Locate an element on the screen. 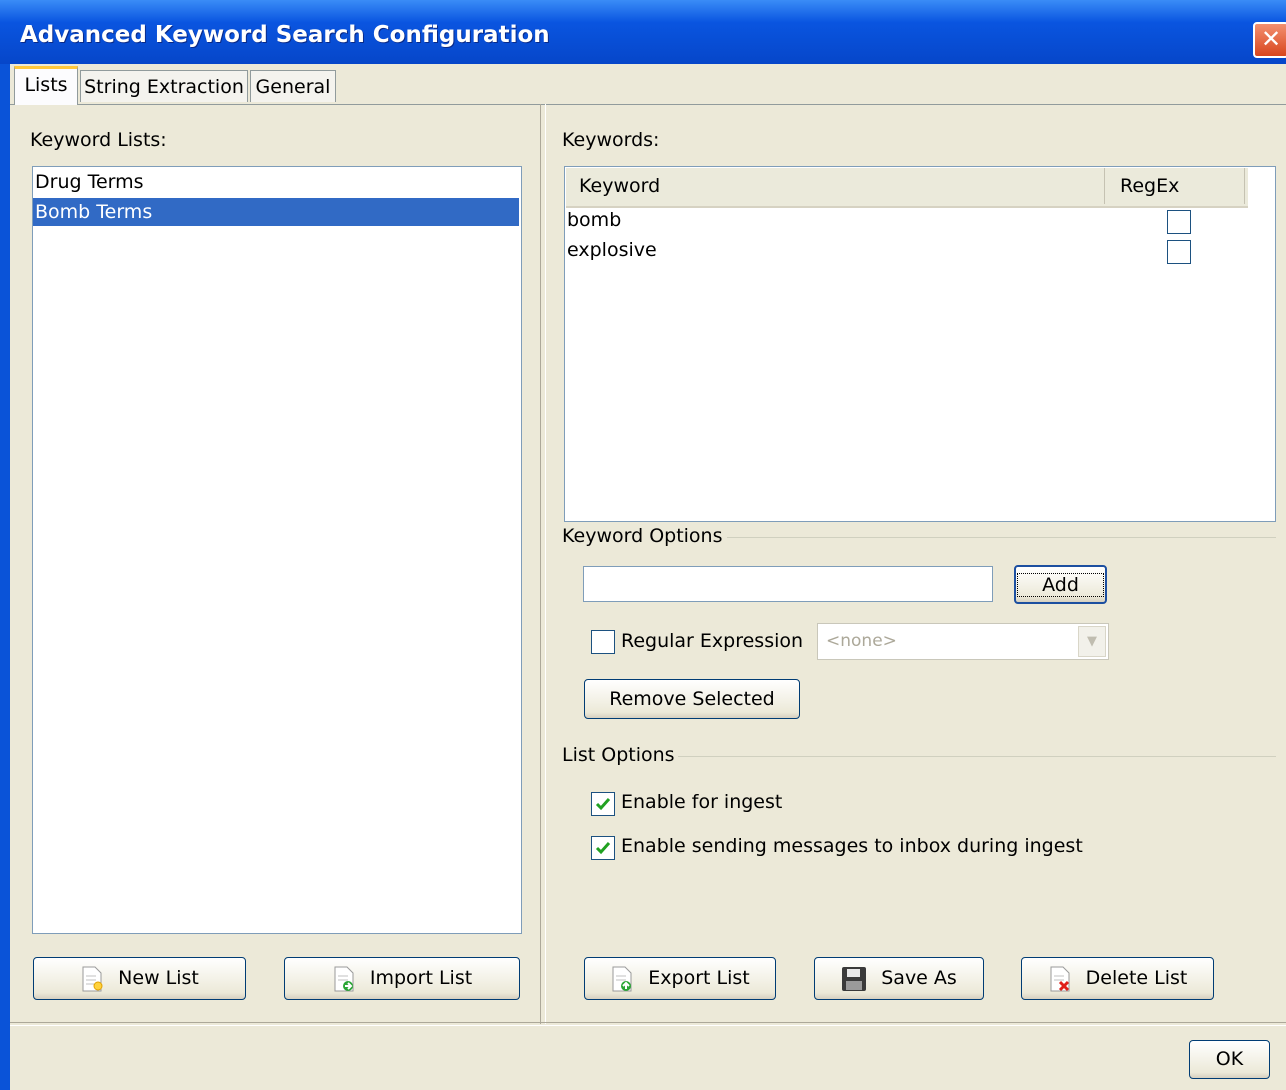 This screenshot has height=1090, width=1286. ok-label: OK is located at coordinates (1229, 1059).